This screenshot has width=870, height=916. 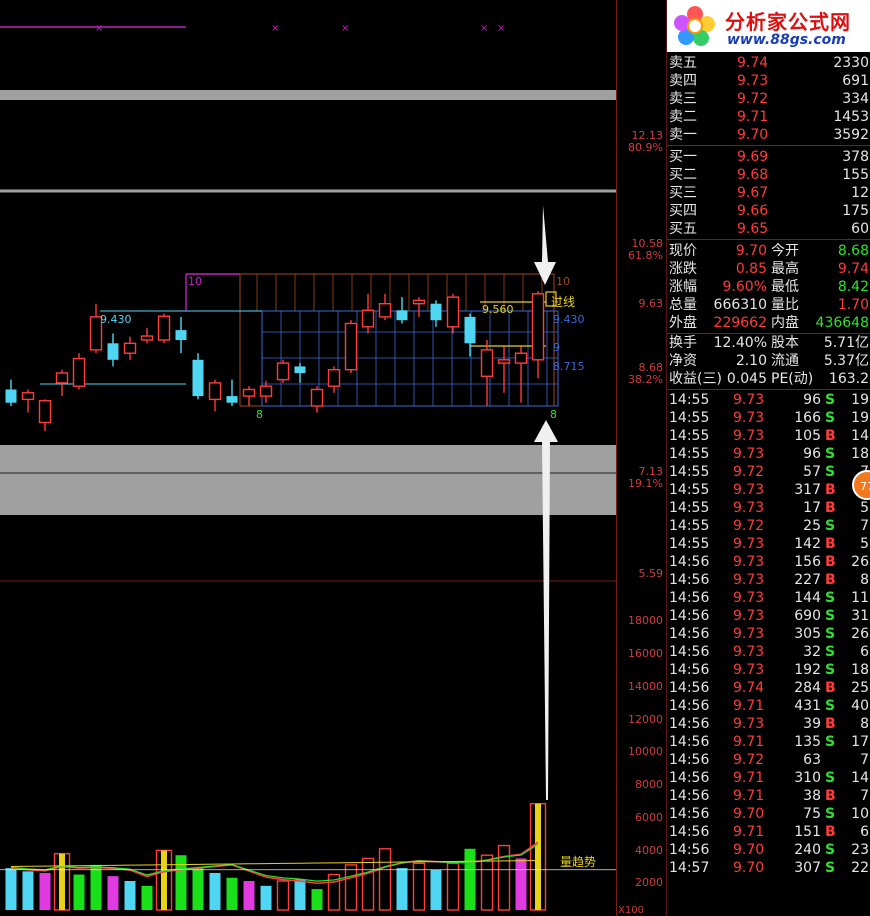 I want to click on stat-value: 5.37亿, so click(x=846, y=361).